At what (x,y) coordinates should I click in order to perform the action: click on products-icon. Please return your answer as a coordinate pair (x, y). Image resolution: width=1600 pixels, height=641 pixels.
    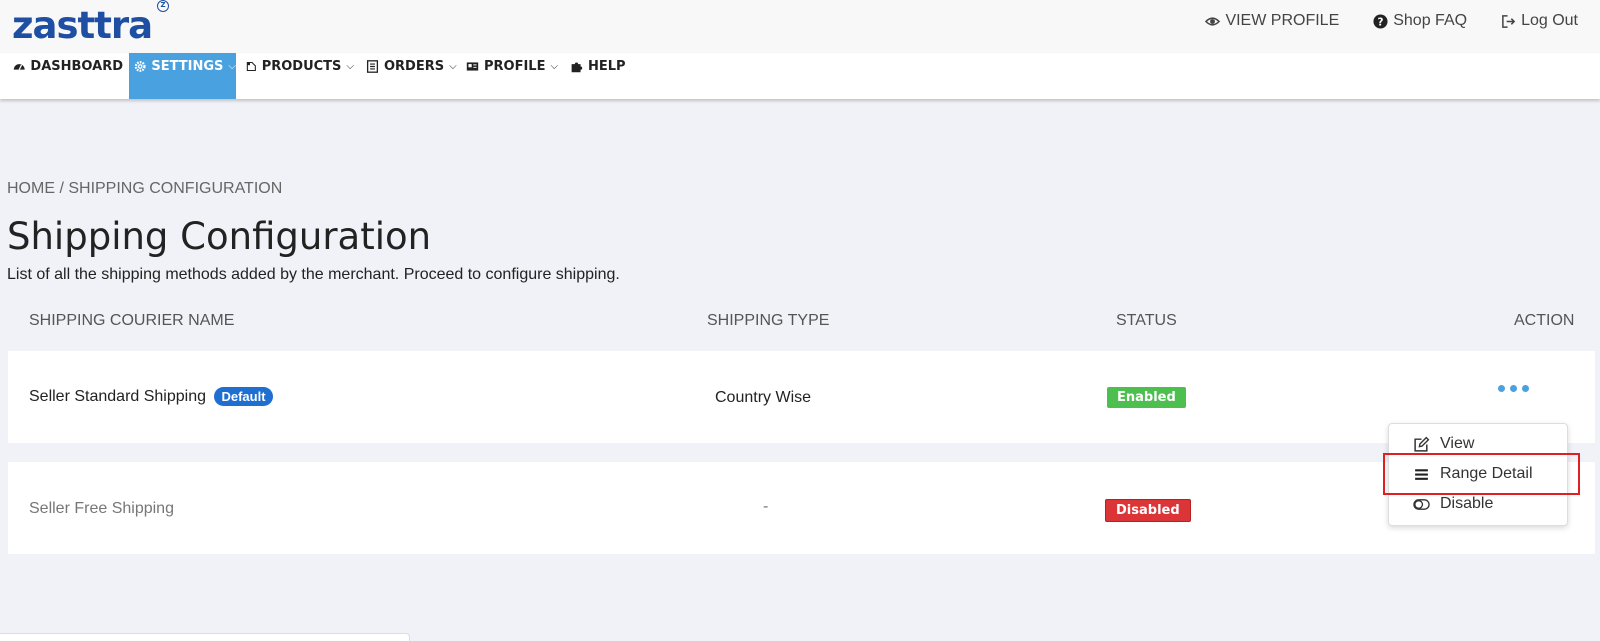
    Looking at the image, I should click on (251, 66).